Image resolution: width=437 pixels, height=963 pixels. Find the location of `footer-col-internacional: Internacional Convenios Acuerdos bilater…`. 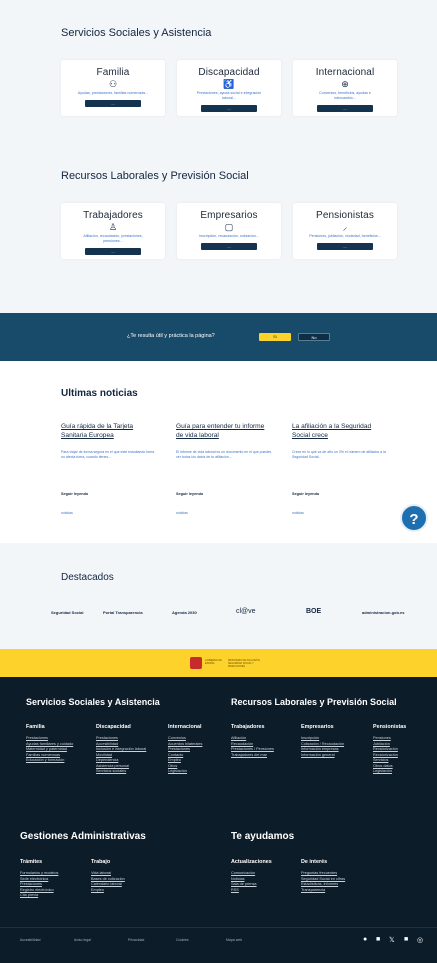

footer-col-internacional: Internacional Convenios Acuerdos bilater… is located at coordinates (197, 749).